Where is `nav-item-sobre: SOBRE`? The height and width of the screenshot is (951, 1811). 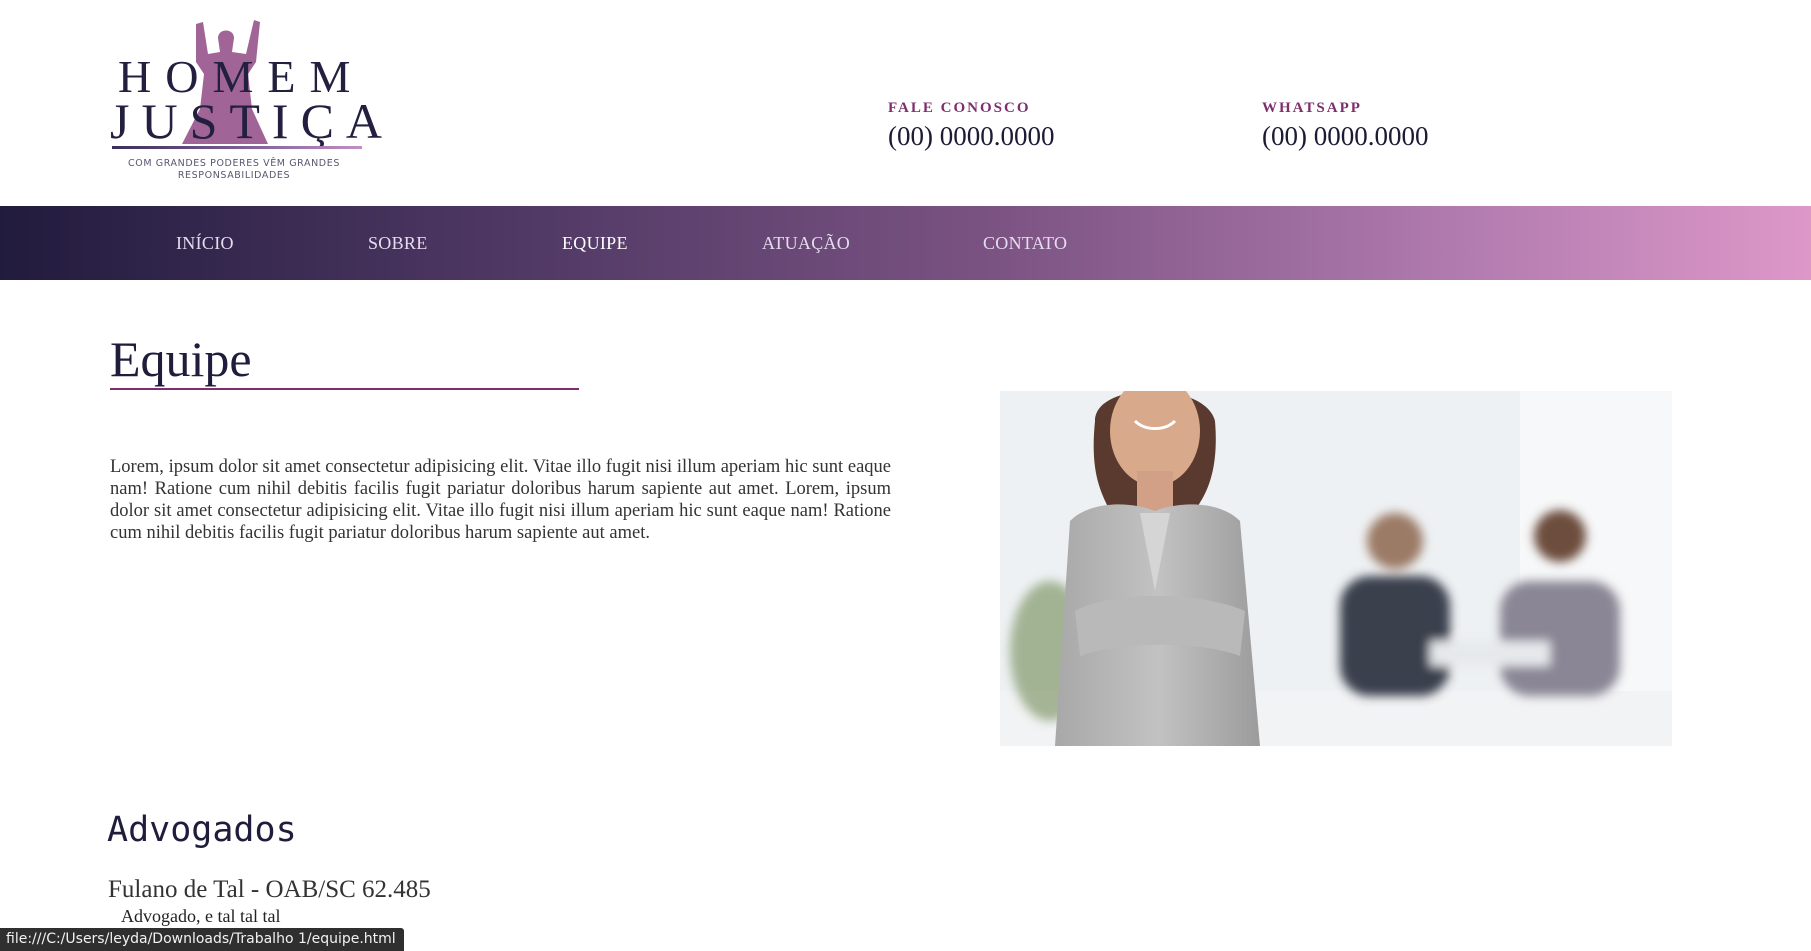 nav-item-sobre: SOBRE is located at coordinates (398, 243).